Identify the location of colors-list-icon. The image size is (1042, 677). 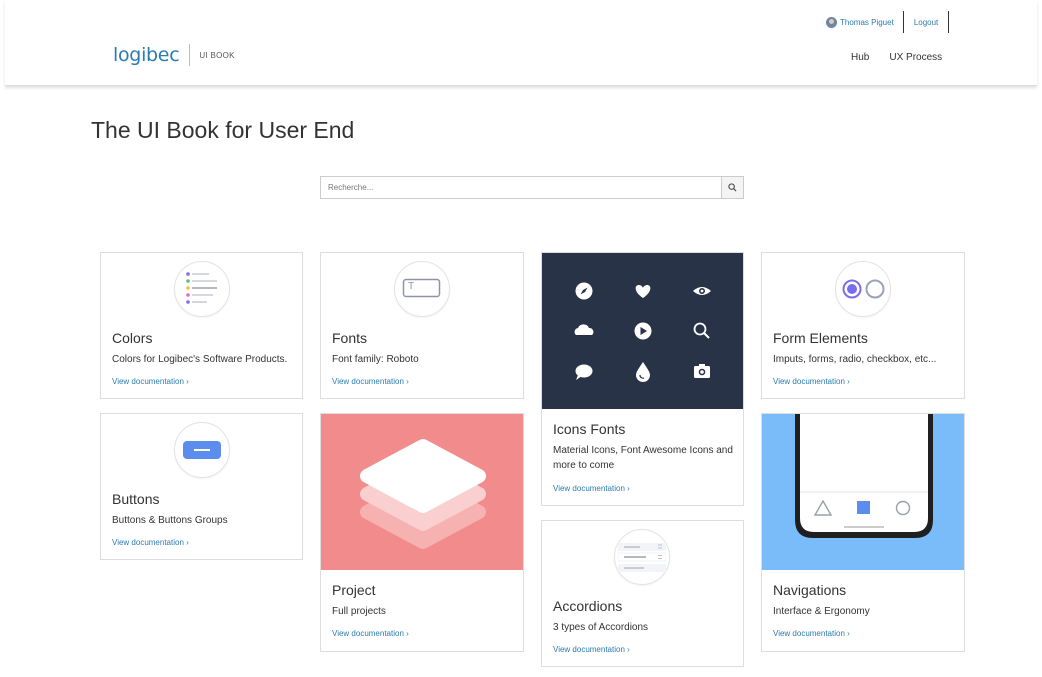
(202, 289).